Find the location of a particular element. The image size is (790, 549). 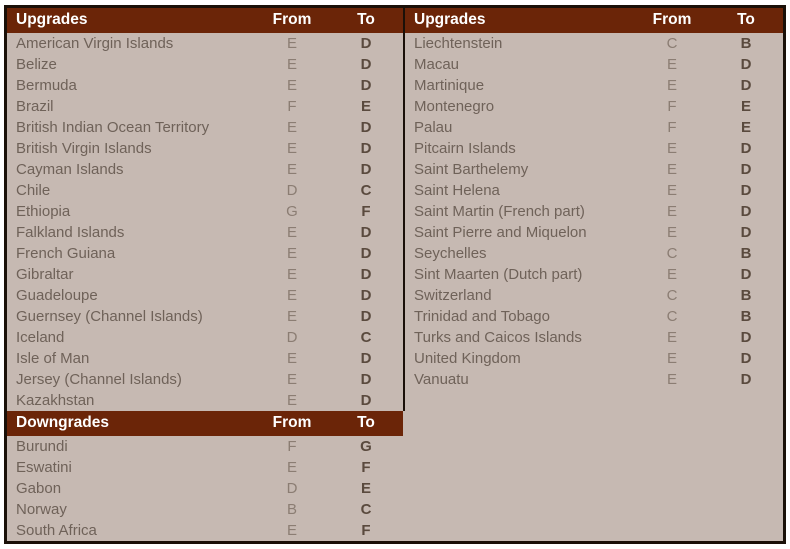

table-row: Bermuda E D is located at coordinates (205, 85).